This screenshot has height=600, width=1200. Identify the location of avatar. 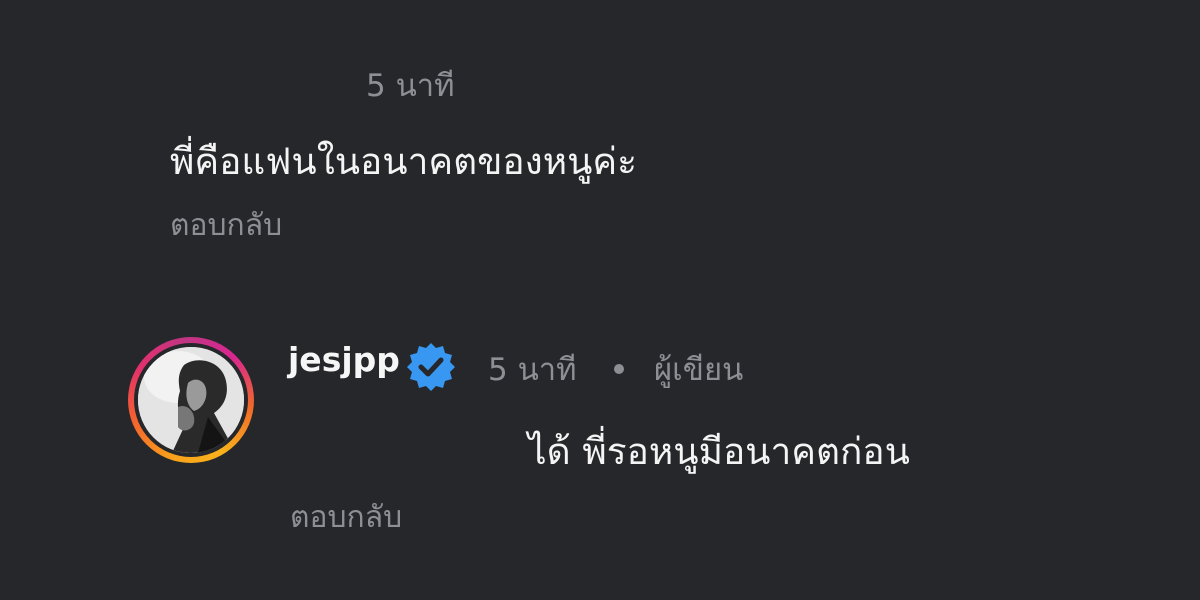
(191, 400).